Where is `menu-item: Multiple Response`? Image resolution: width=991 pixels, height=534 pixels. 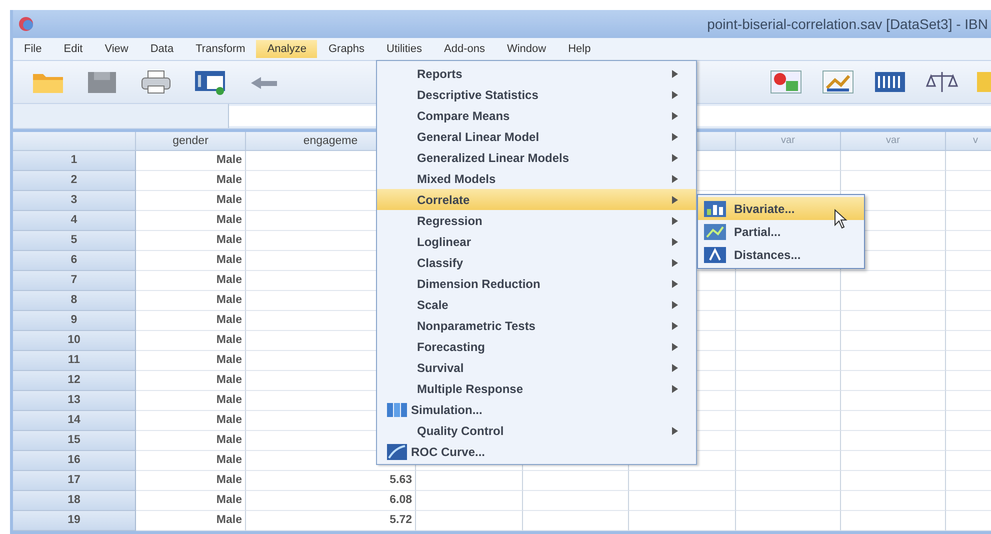
menu-item: Multiple Response is located at coordinates (536, 388).